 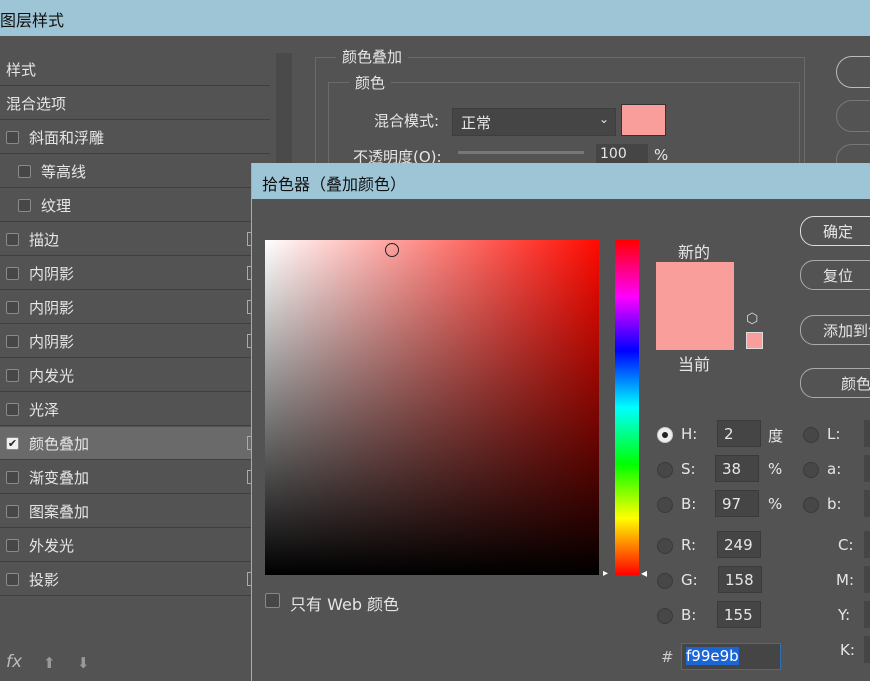 What do you see at coordinates (853, 72) in the screenshot?
I see `dialog-ok-button` at bounding box center [853, 72].